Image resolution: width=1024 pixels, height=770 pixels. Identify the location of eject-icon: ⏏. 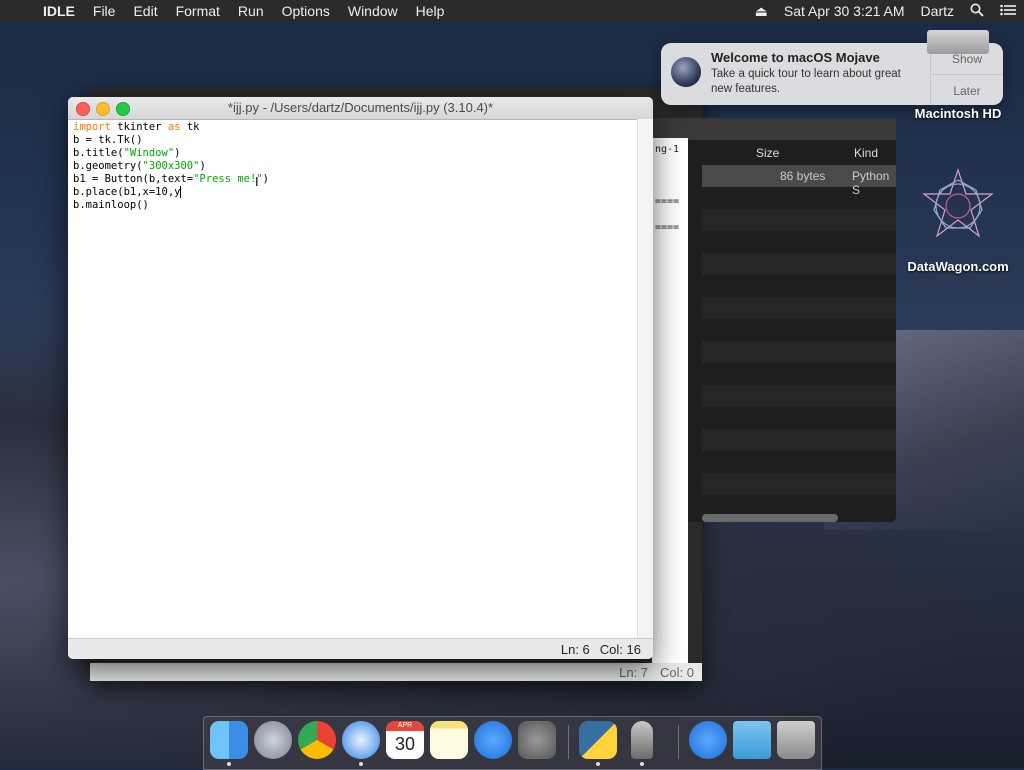
(761, 11).